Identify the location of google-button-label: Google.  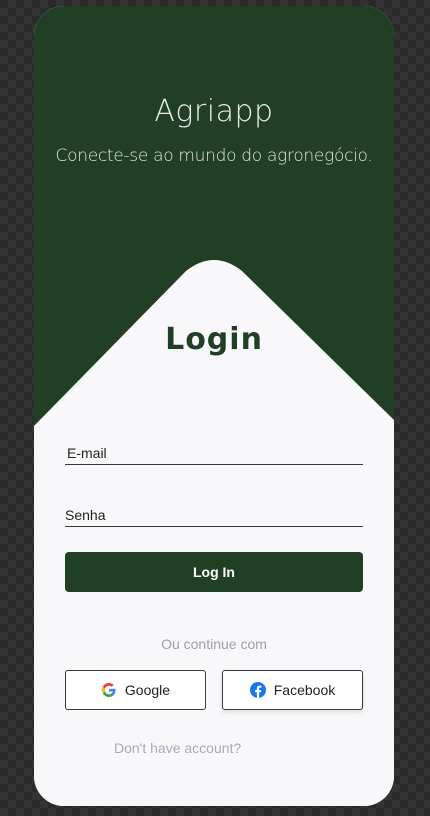
(147, 690).